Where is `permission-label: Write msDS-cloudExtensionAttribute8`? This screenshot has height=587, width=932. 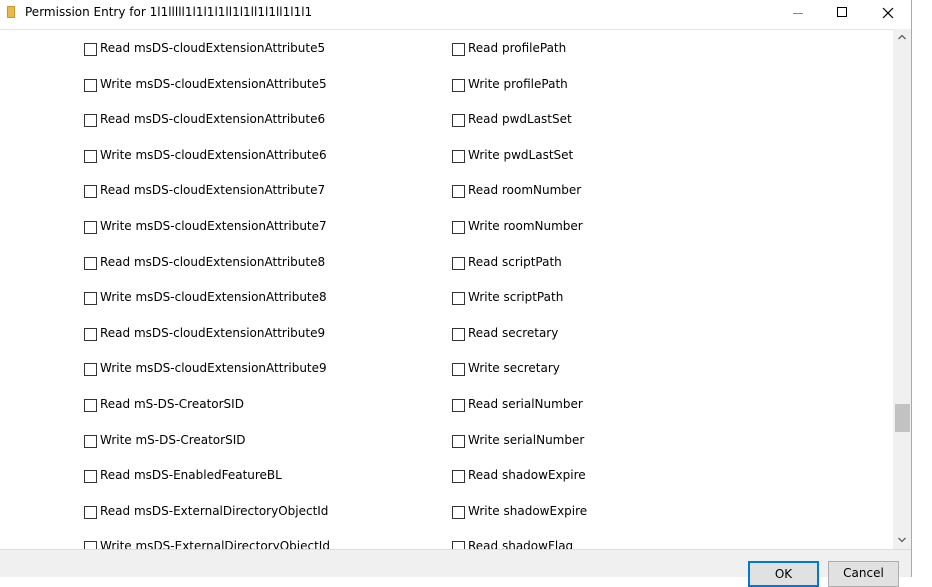
permission-label: Write msDS-cloudExtensionAttribute8 is located at coordinates (213, 297).